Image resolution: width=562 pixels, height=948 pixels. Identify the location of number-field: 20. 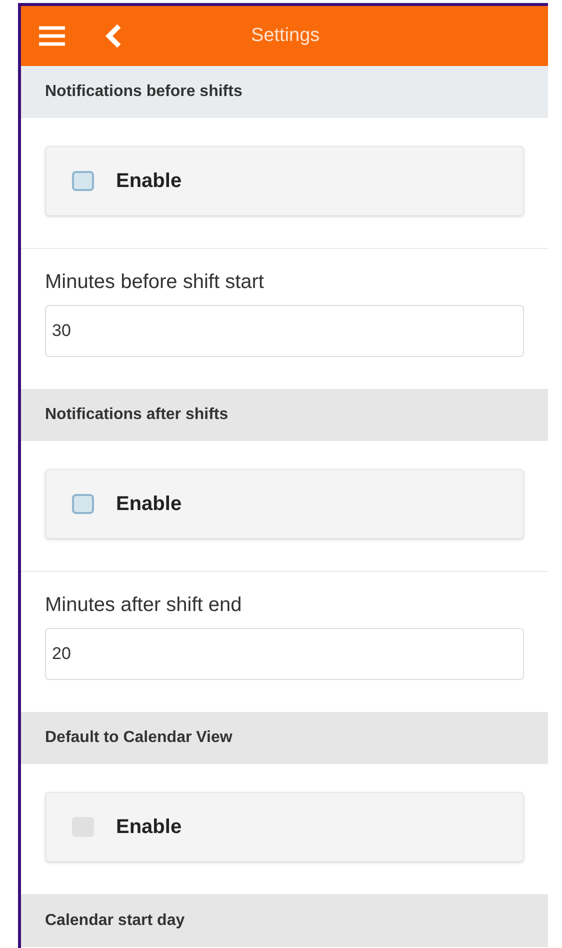
(284, 654).